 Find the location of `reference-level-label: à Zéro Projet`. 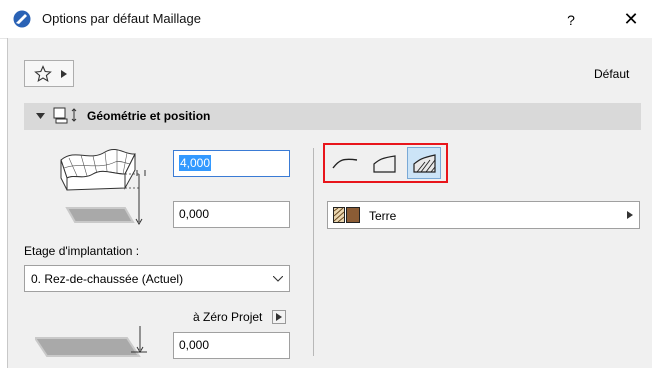

reference-level-label: à Zéro Projet is located at coordinates (228, 317).